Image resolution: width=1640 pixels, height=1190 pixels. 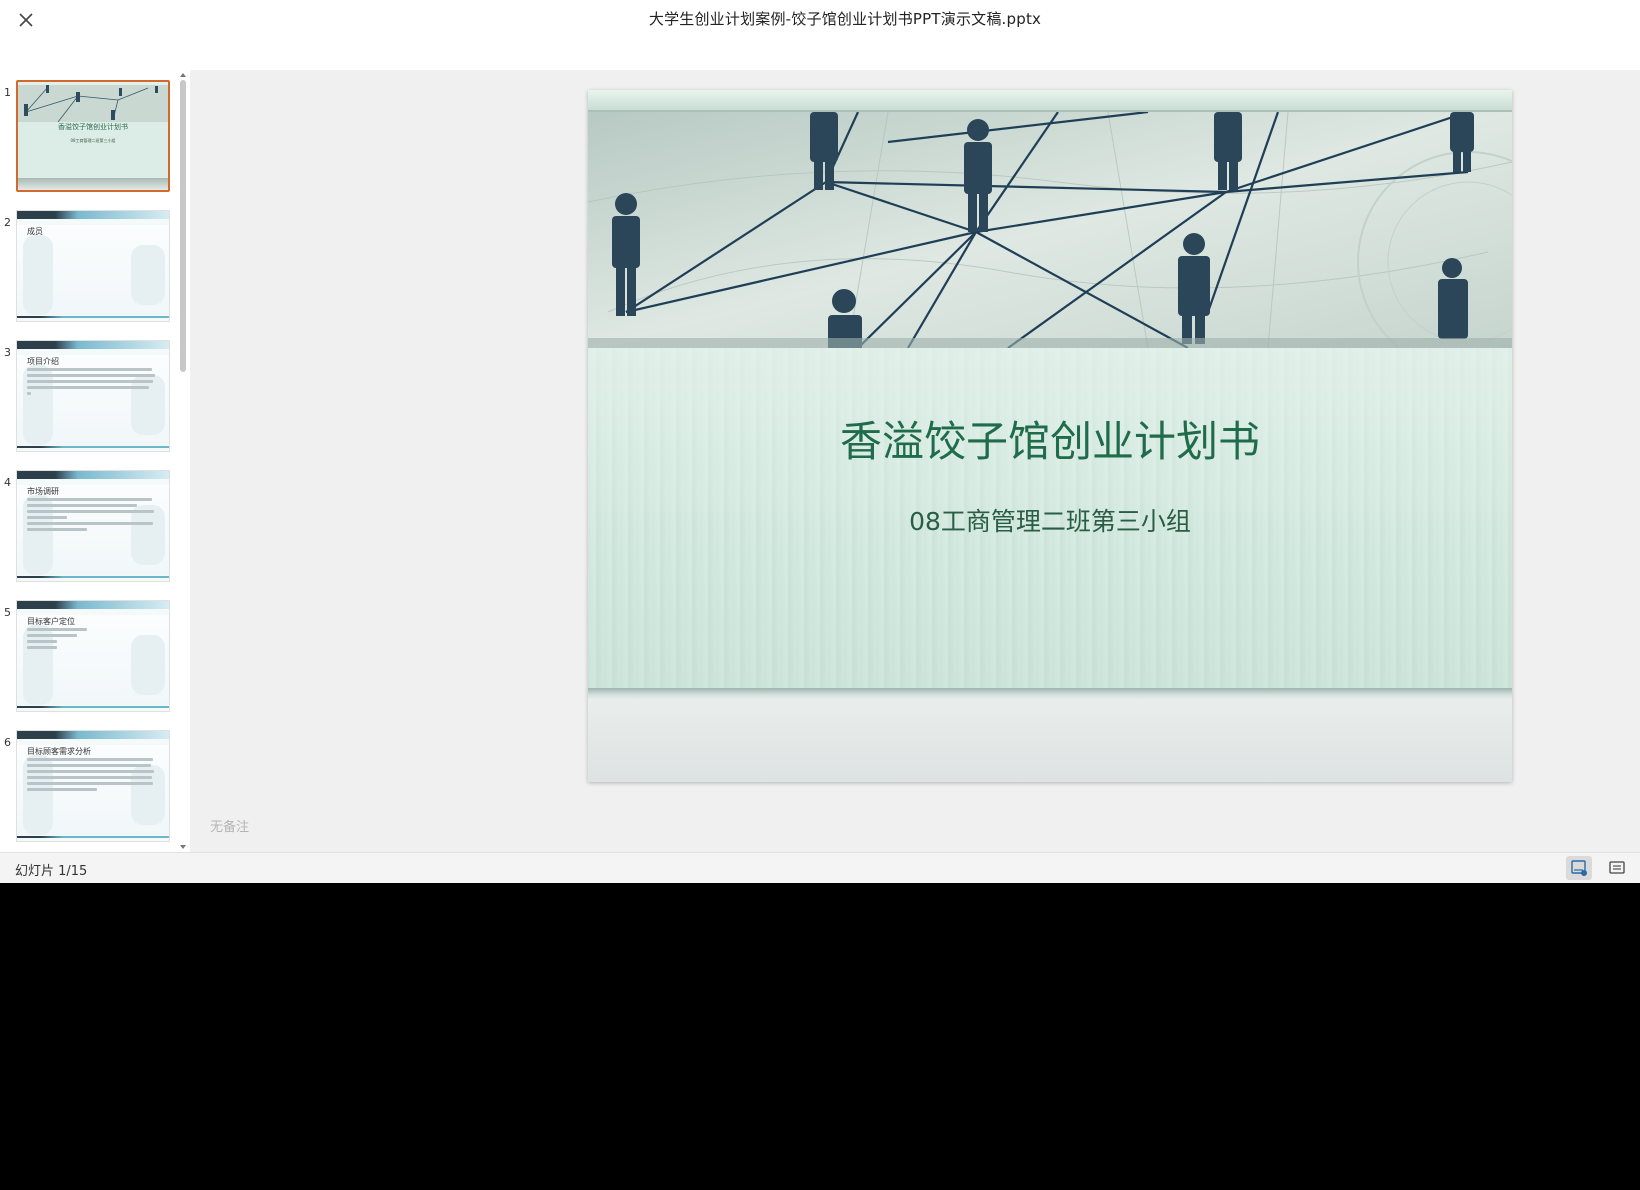 I want to click on slide-thumbnail-3: 项目介绍, so click(x=93, y=396).